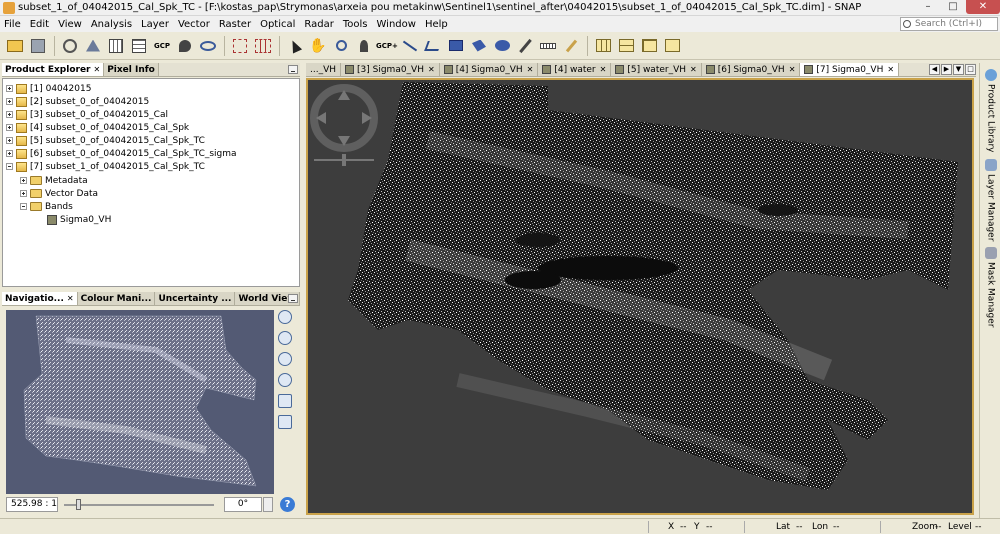 This screenshot has width=1000, height=534. What do you see at coordinates (390, 69) in the screenshot?
I see `tab-doc-3-sigma0-vh: [3] Sigma0_VH ✕` at bounding box center [390, 69].